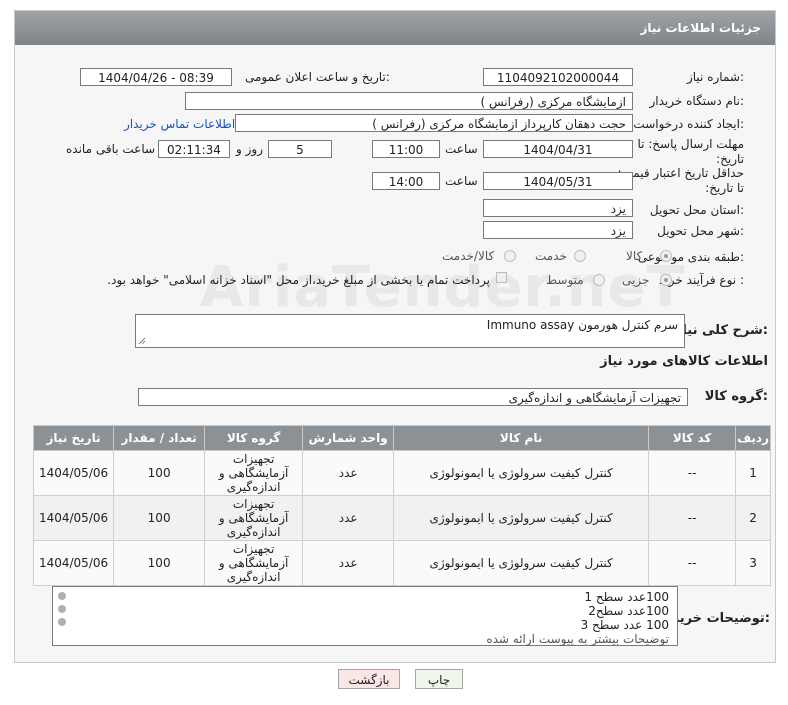  I want to click on creator-label: ایجاد کننده درخواست:, so click(688, 124).